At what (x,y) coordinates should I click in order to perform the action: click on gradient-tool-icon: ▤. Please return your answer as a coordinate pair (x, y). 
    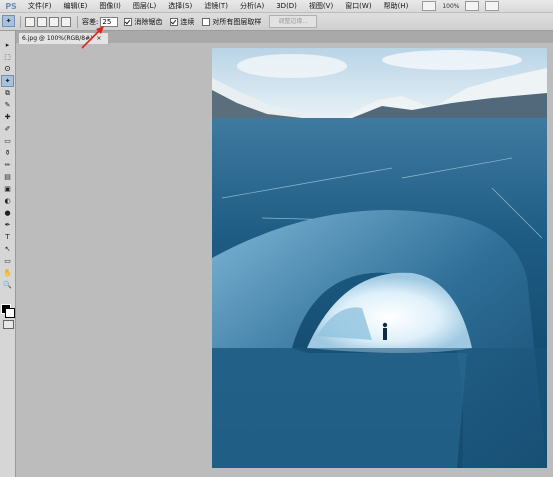
    Looking at the image, I should click on (7, 177).